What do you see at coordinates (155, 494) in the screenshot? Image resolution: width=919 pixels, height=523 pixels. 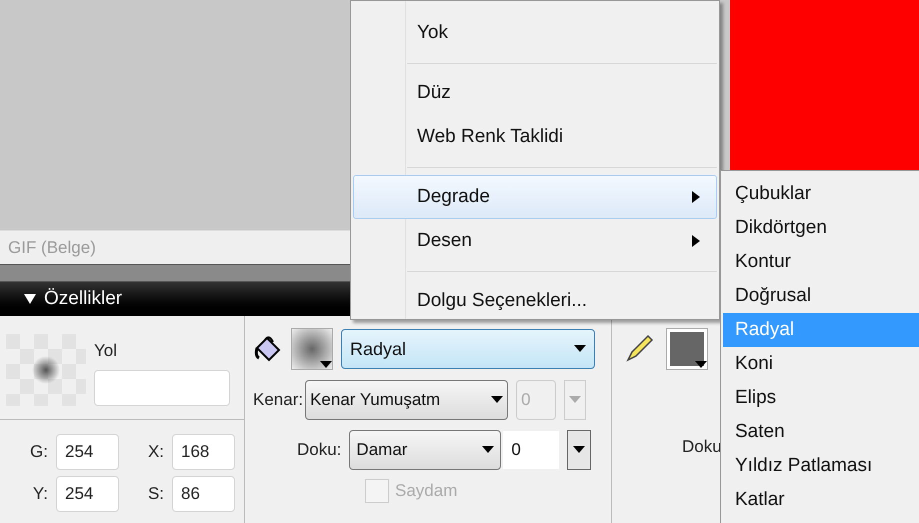 I see `field-label: S:` at bounding box center [155, 494].